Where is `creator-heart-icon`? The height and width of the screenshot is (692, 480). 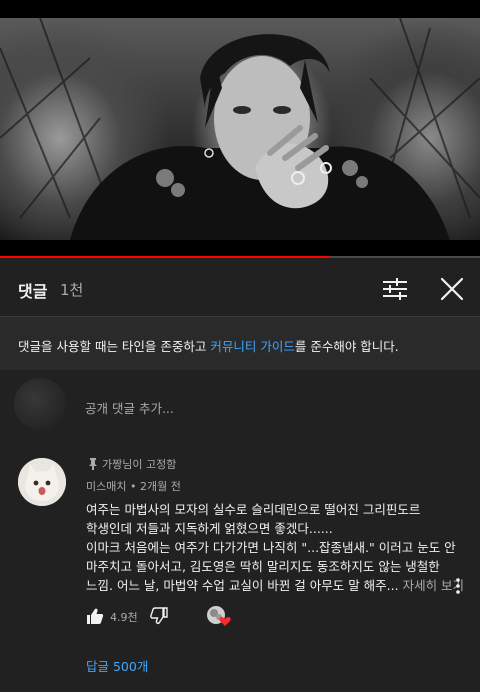
creator-heart-icon is located at coordinates (219, 616).